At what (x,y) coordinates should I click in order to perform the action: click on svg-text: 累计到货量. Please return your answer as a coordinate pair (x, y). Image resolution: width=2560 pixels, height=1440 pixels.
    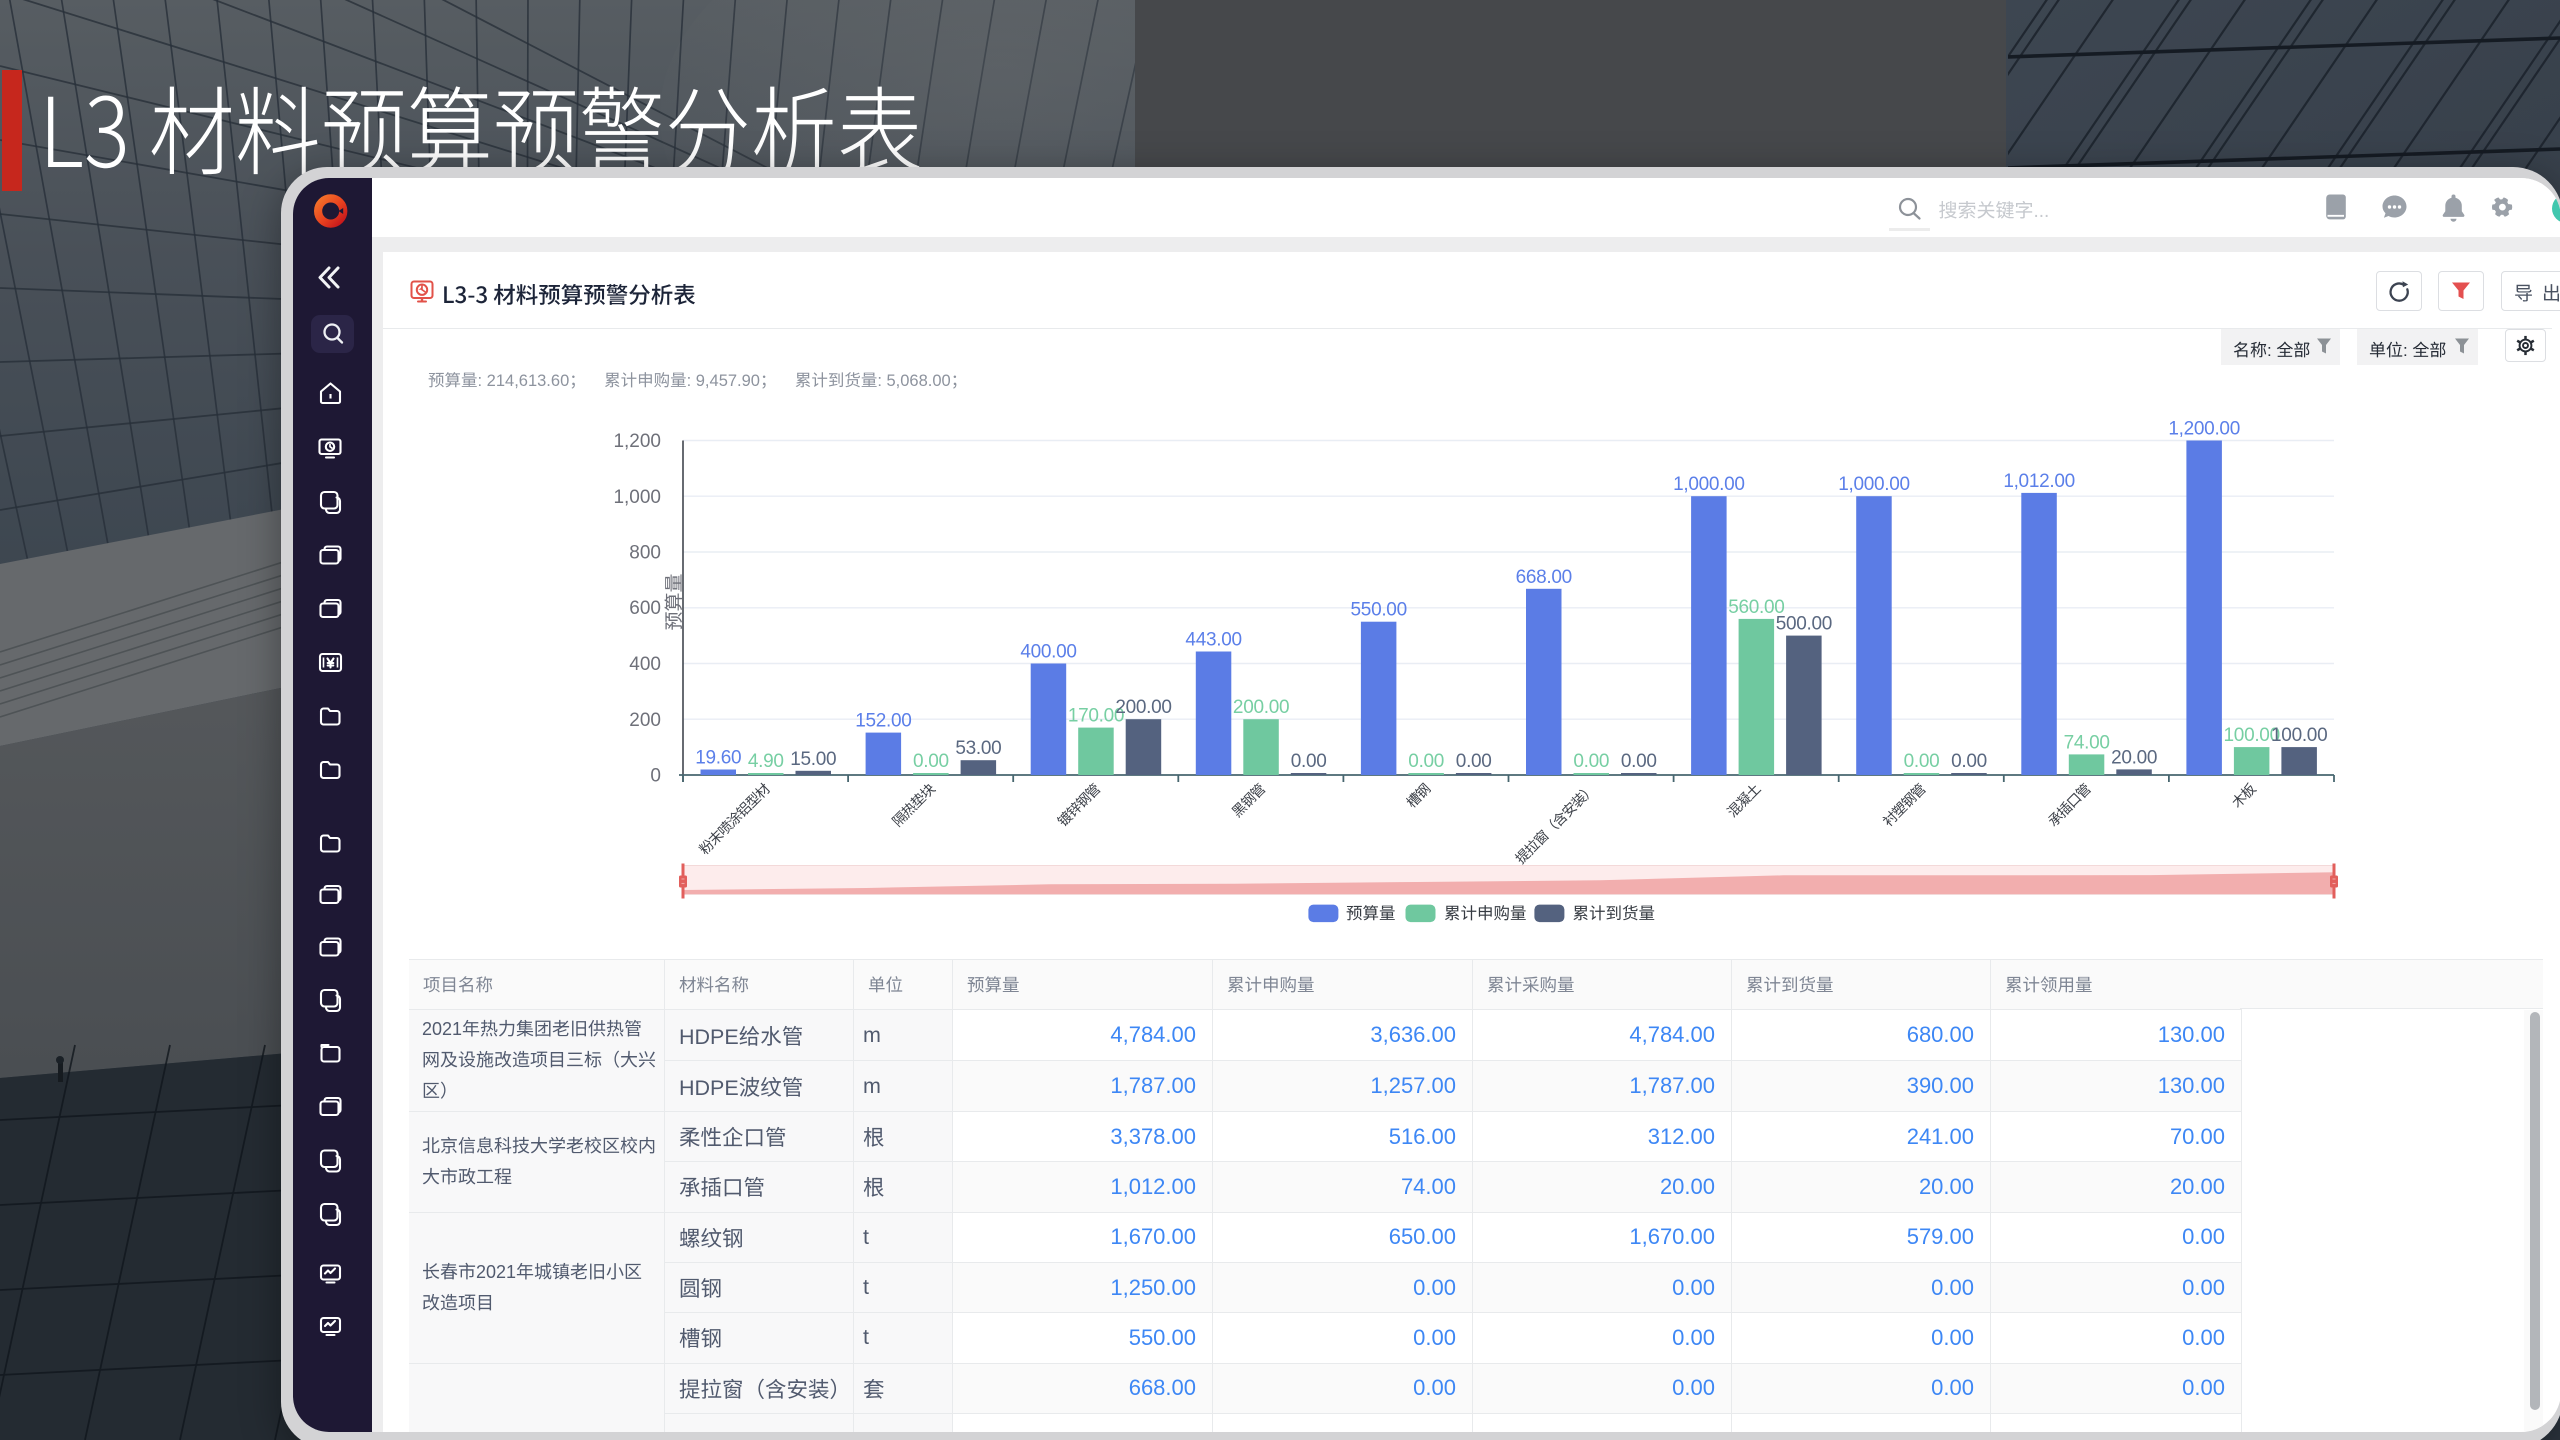
    Looking at the image, I should click on (1614, 914).